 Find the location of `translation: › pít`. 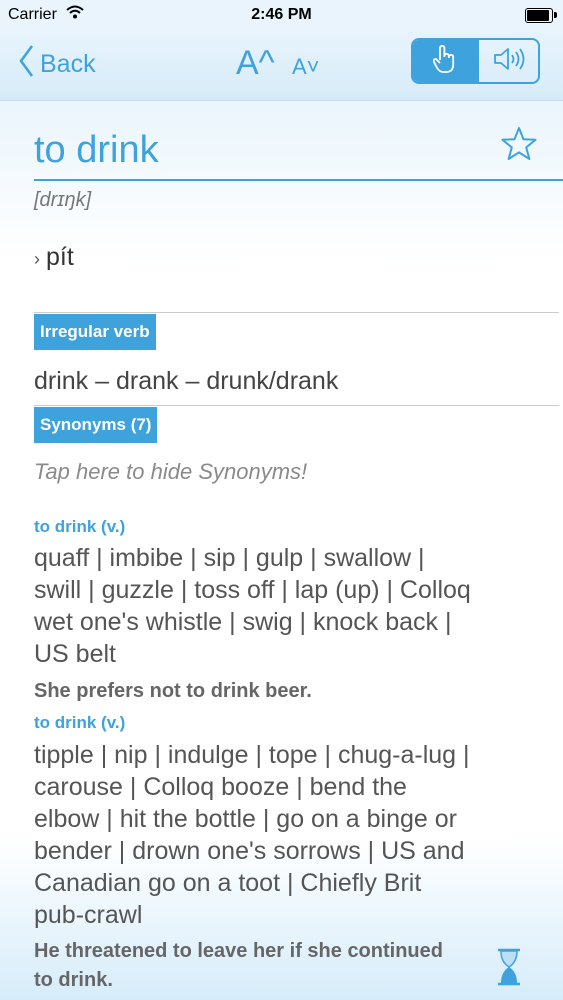

translation: › pít is located at coordinates (54, 257).